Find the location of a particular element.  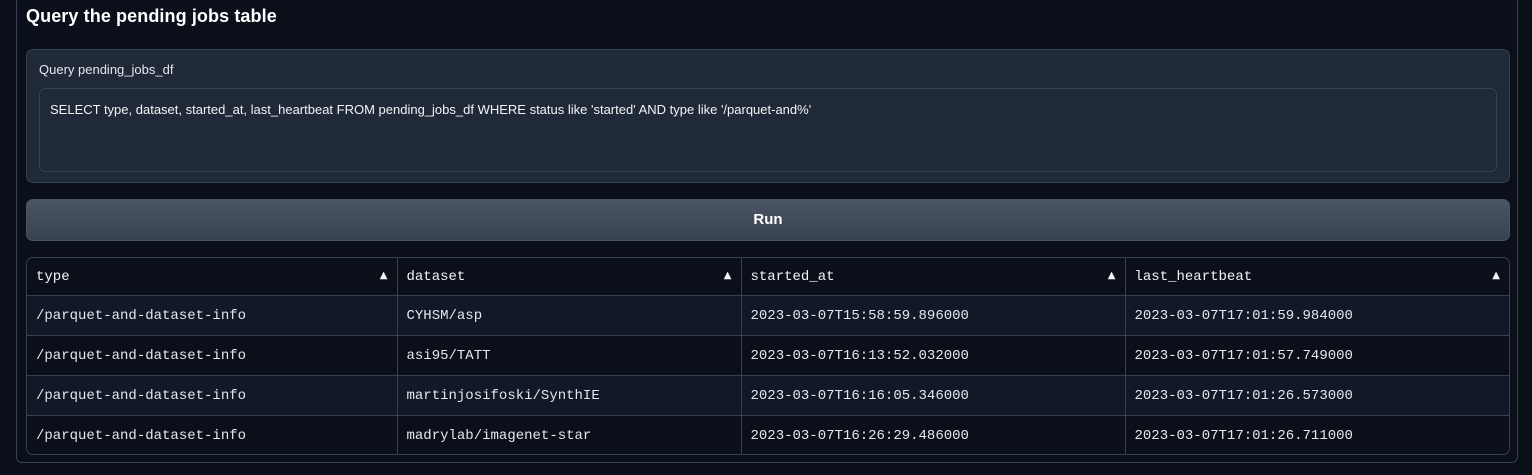

query-label: Query pending_jobs_df is located at coordinates (106, 69).